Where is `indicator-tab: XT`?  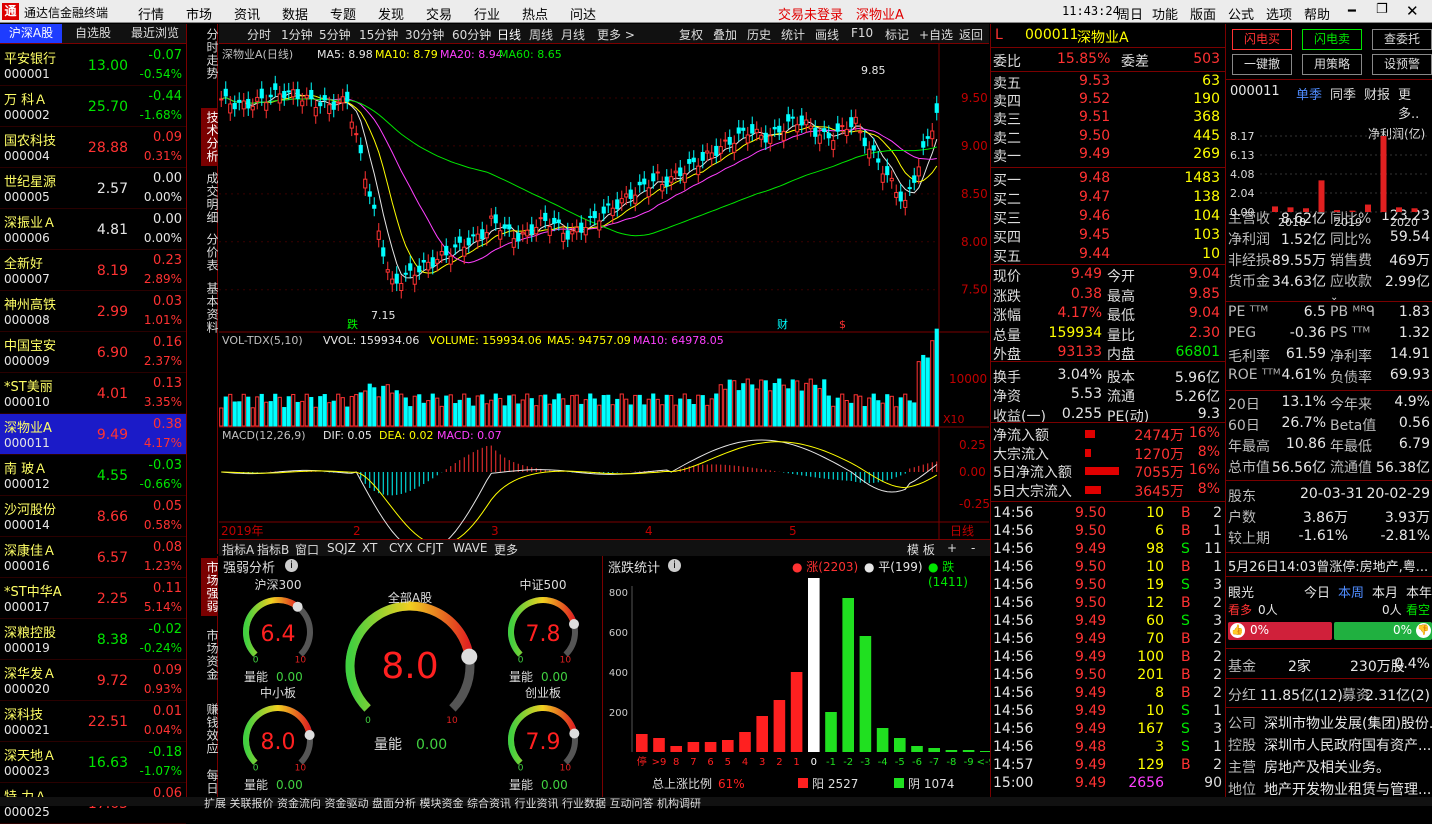 indicator-tab: XT is located at coordinates (369, 548).